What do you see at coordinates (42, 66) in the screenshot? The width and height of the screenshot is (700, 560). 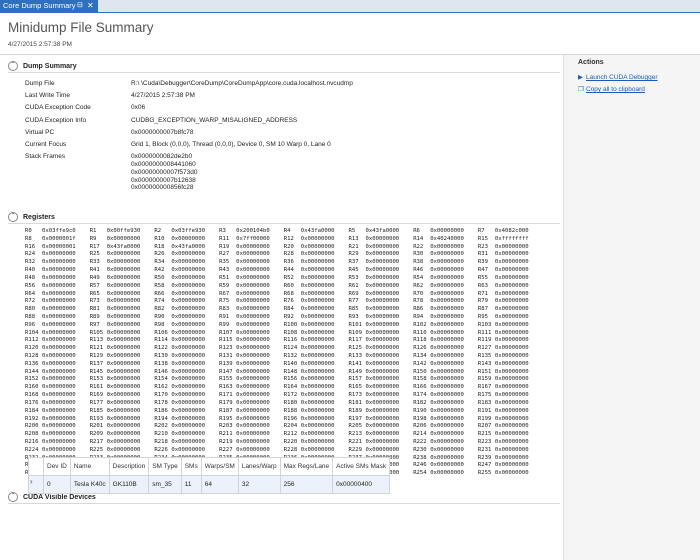 I see `dump-summary-header: ⌃ Dump Summary` at bounding box center [42, 66].